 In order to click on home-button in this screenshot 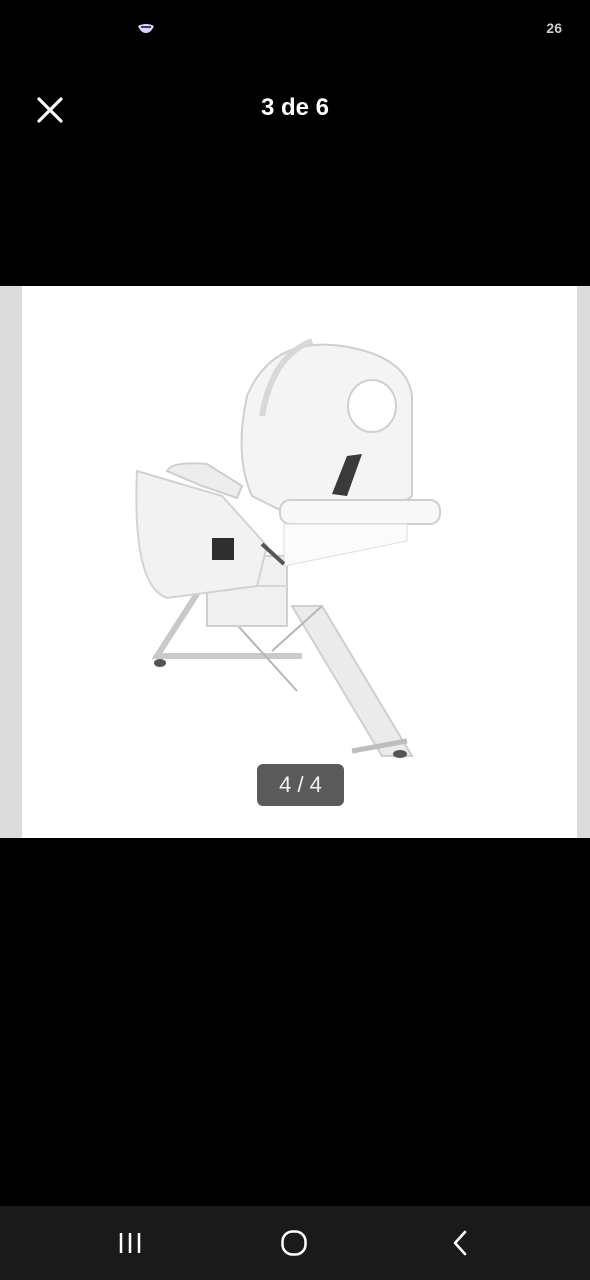, I will do `click(294, 1243)`.